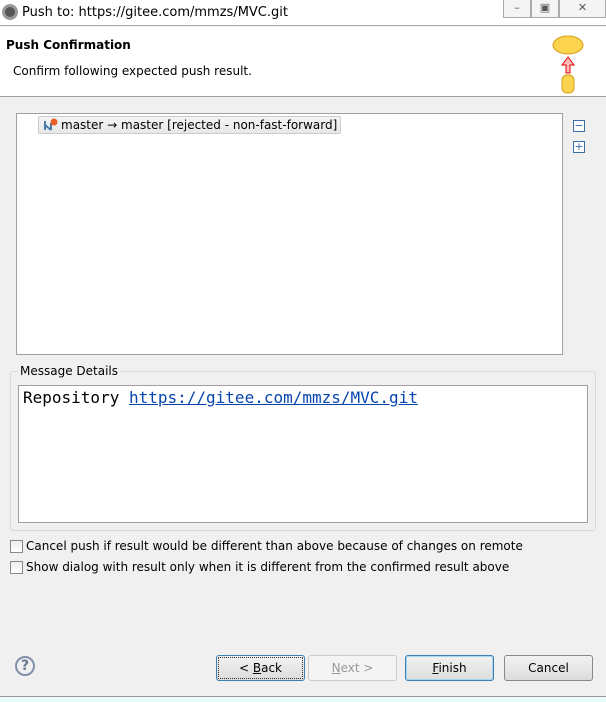 This screenshot has height=702, width=606. Describe the element at coordinates (25, 666) in the screenshot. I see `help-icon: ?` at that location.